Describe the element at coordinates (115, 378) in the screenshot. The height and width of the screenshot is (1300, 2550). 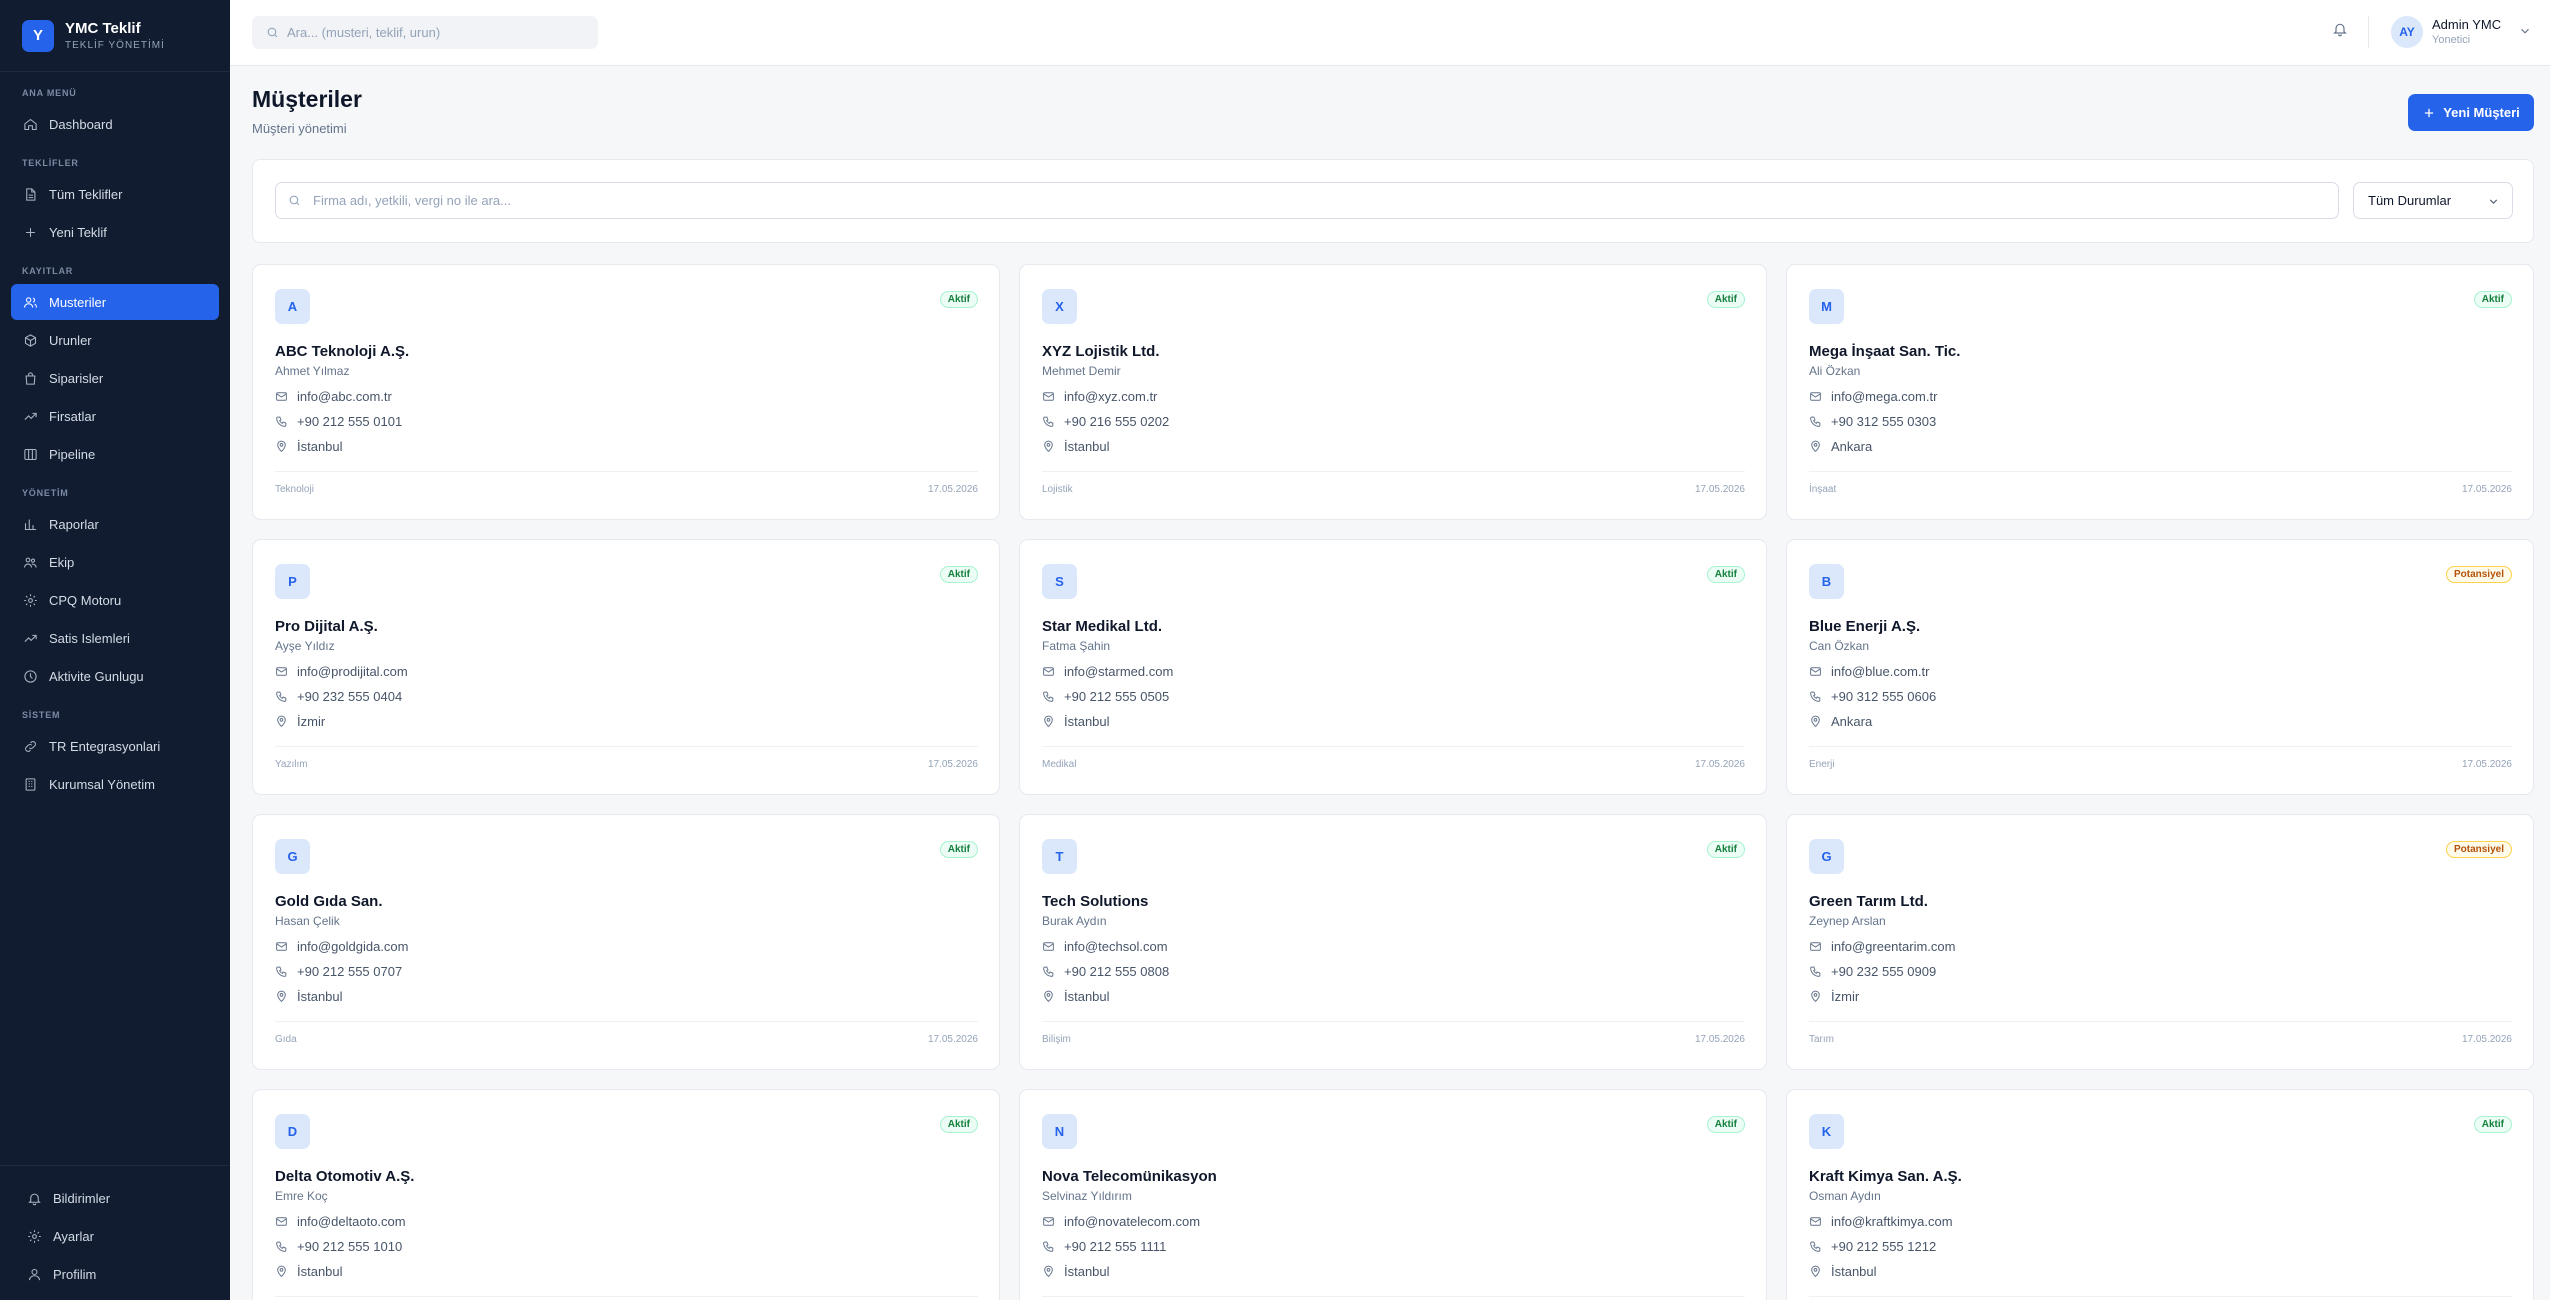
I see `sidebar-item-siparisler: Siparisler` at that location.